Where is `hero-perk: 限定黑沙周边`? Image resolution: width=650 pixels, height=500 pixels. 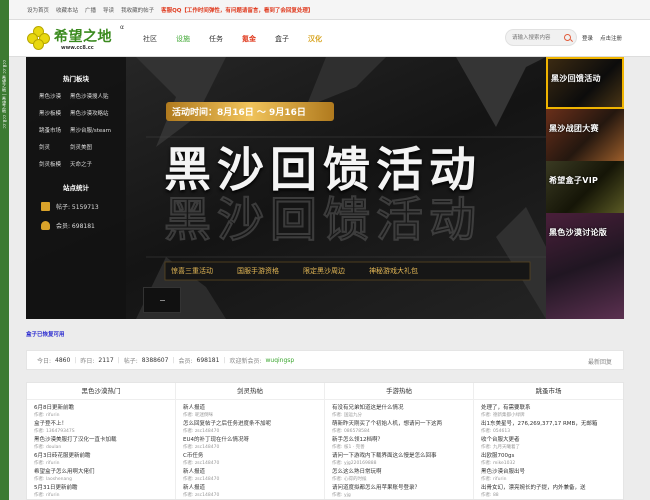 hero-perk: 限定黑沙周边 is located at coordinates (324, 271).